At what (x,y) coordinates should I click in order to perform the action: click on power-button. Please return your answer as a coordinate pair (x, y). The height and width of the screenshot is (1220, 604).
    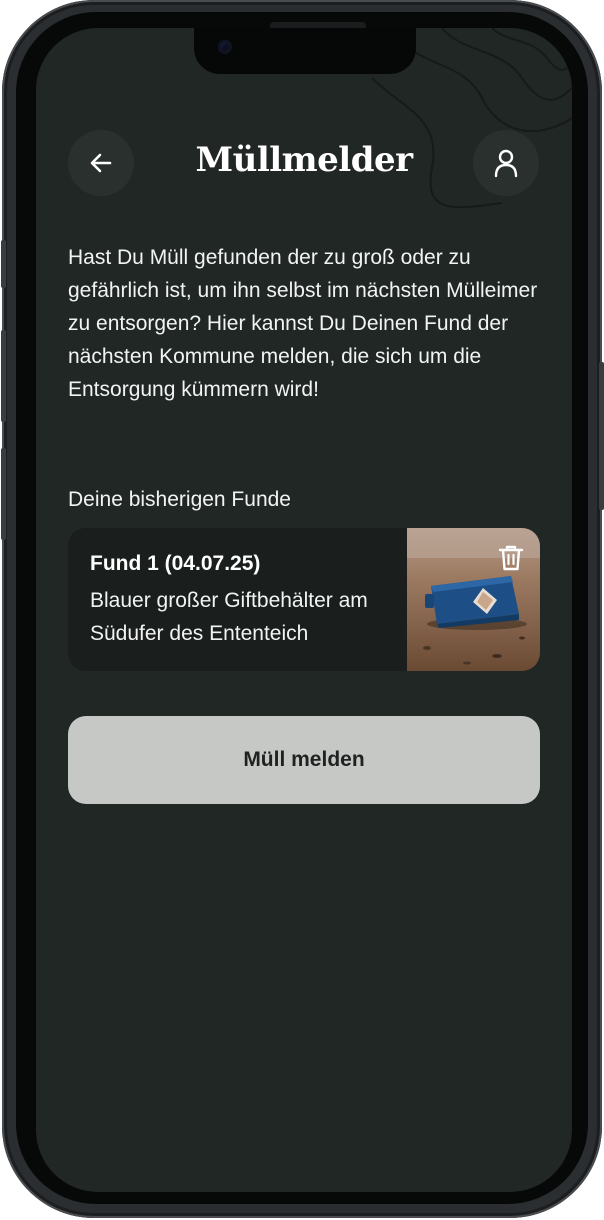
    Looking at the image, I should click on (601, 436).